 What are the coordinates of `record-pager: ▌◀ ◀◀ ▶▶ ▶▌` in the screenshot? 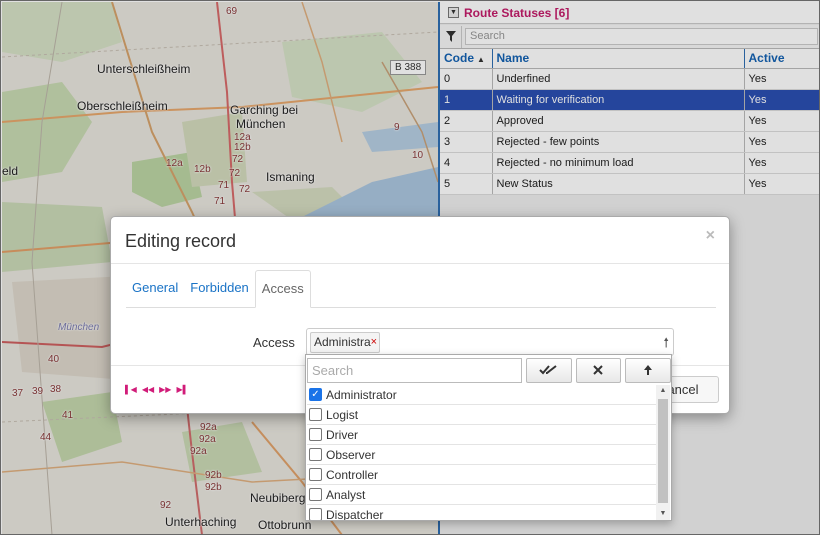 It's located at (156, 389).